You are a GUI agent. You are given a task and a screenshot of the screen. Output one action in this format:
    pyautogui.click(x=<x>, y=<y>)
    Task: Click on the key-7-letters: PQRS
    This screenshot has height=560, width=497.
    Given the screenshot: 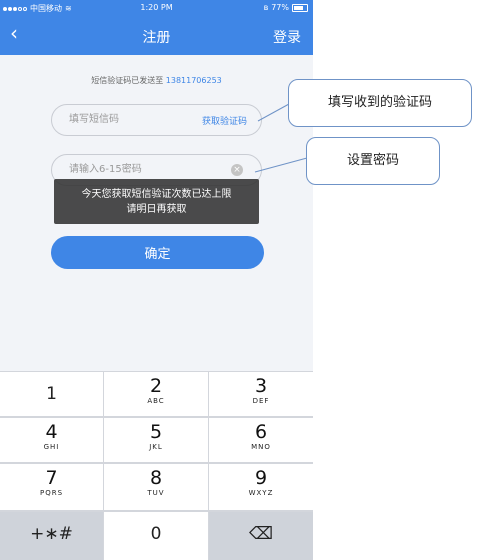 What is the action you would take?
    pyautogui.click(x=51, y=493)
    